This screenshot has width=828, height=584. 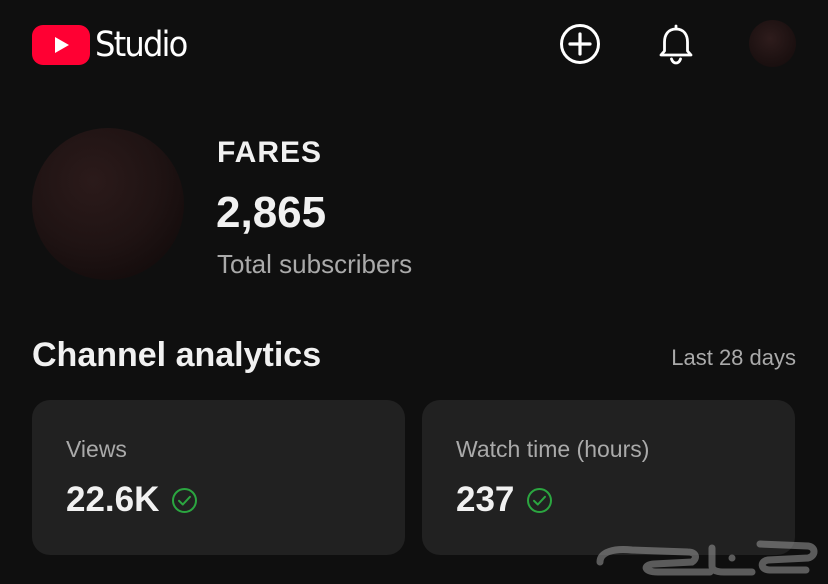 What do you see at coordinates (485, 499) in the screenshot?
I see `card-value: 237` at bounding box center [485, 499].